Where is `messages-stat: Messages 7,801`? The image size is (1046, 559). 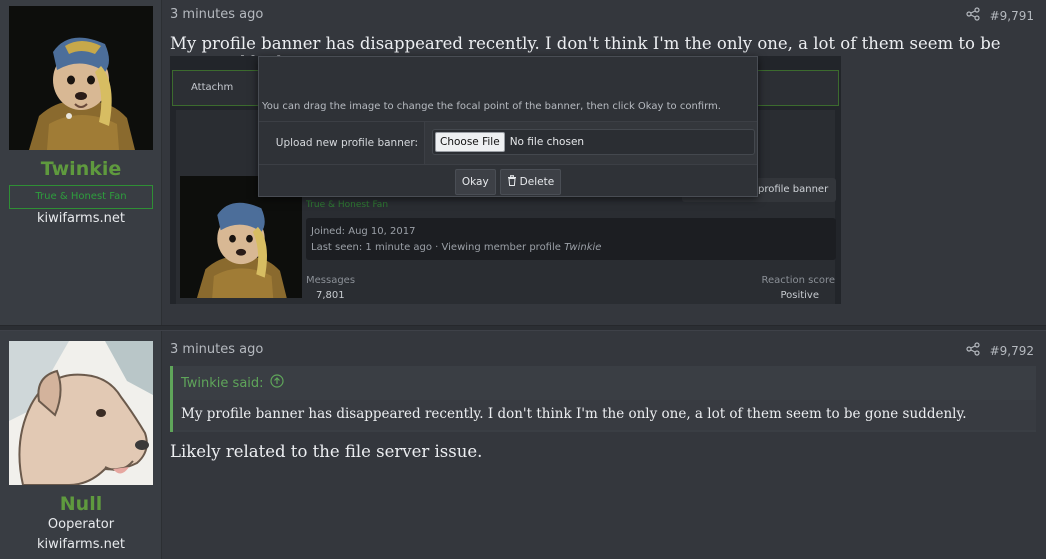 messages-stat: Messages 7,801 is located at coordinates (331, 288).